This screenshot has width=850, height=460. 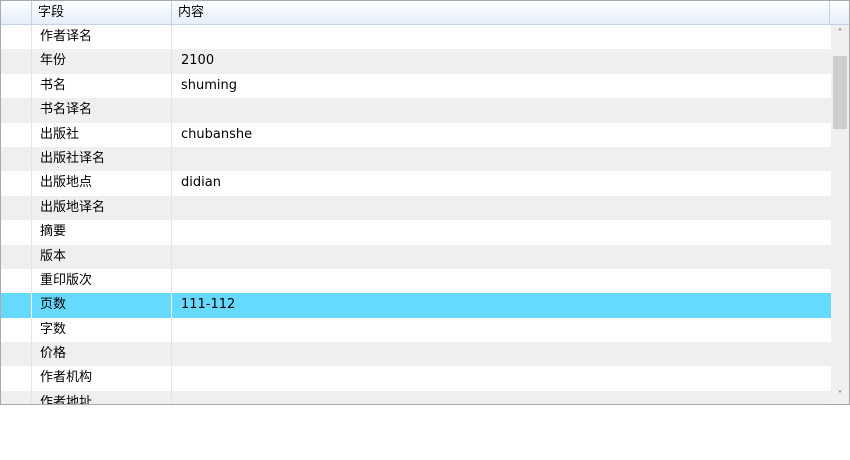 I want to click on table-row: 出版地译名, so click(x=416, y=208).